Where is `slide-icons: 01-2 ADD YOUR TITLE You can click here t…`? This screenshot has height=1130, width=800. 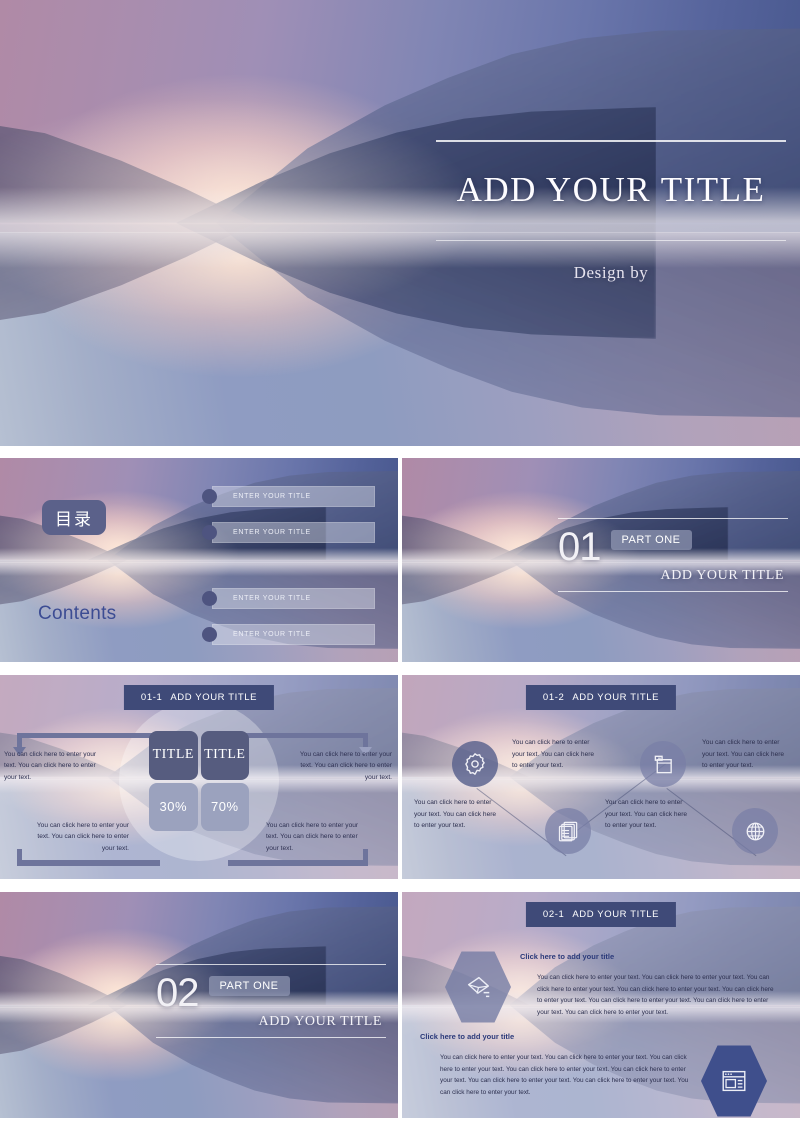 slide-icons: 01-2 ADD YOUR TITLE You can click here t… is located at coordinates (601, 777).